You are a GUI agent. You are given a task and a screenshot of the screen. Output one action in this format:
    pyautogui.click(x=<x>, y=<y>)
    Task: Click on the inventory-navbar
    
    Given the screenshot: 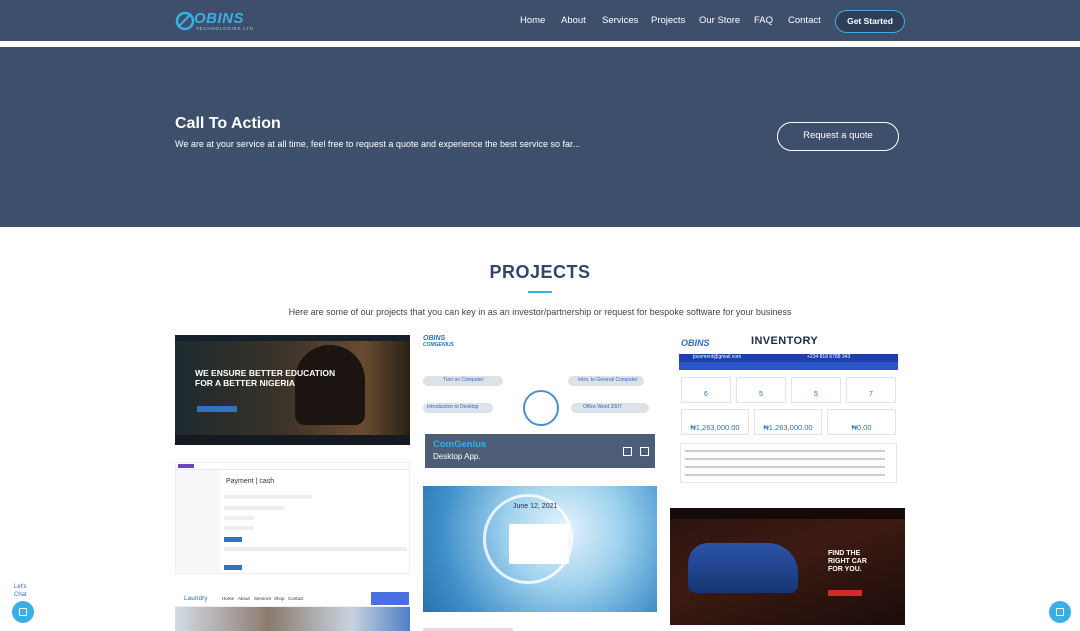 What is the action you would take?
    pyautogui.click(x=788, y=366)
    